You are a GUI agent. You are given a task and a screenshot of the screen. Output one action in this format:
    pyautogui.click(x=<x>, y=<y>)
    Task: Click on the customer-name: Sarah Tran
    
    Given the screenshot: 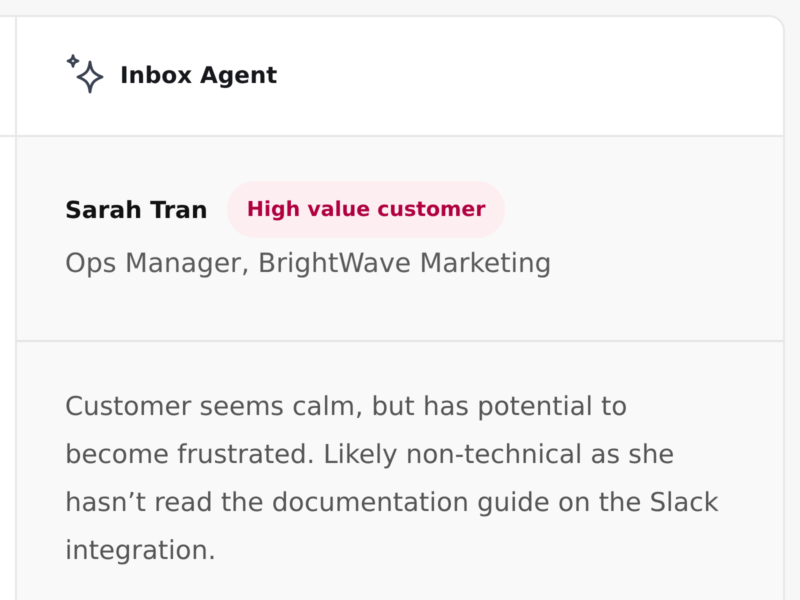 What is the action you would take?
    pyautogui.click(x=136, y=210)
    